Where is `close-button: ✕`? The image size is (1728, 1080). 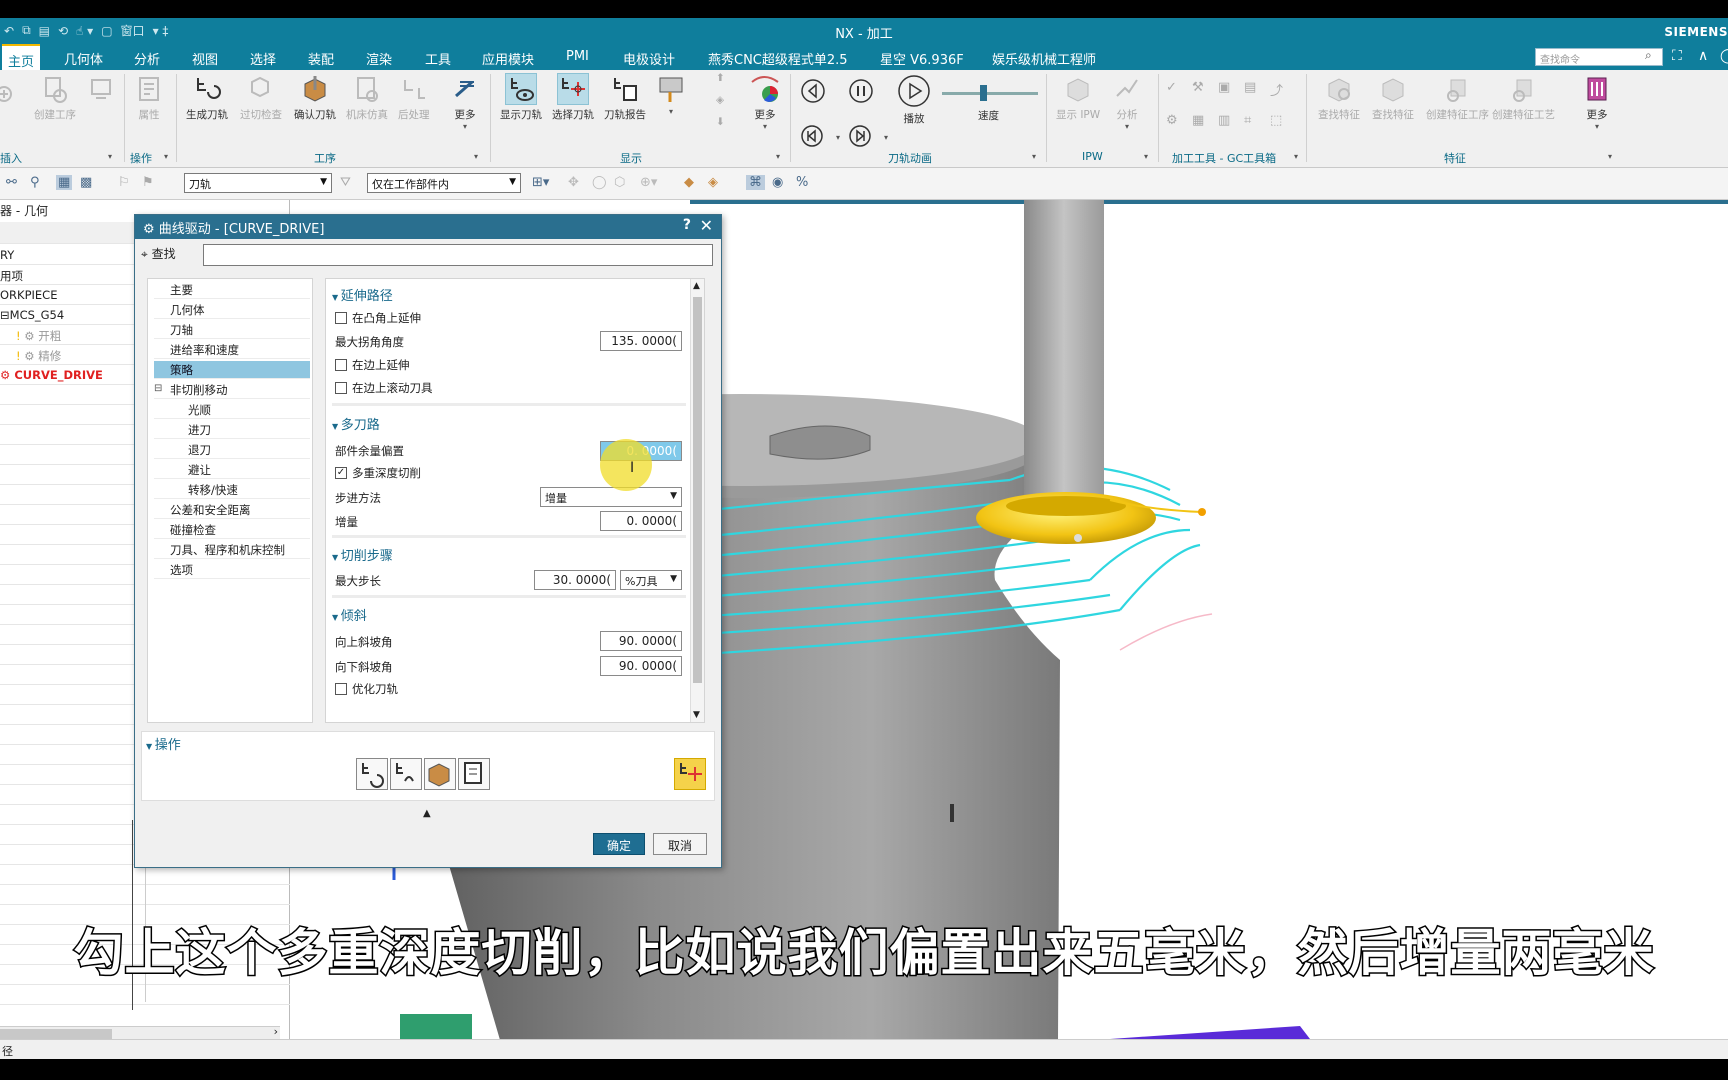 close-button: ✕ is located at coordinates (706, 225).